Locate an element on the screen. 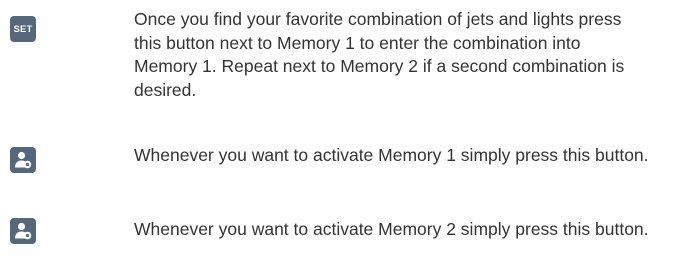  set-button-icon: SET is located at coordinates (23, 29).